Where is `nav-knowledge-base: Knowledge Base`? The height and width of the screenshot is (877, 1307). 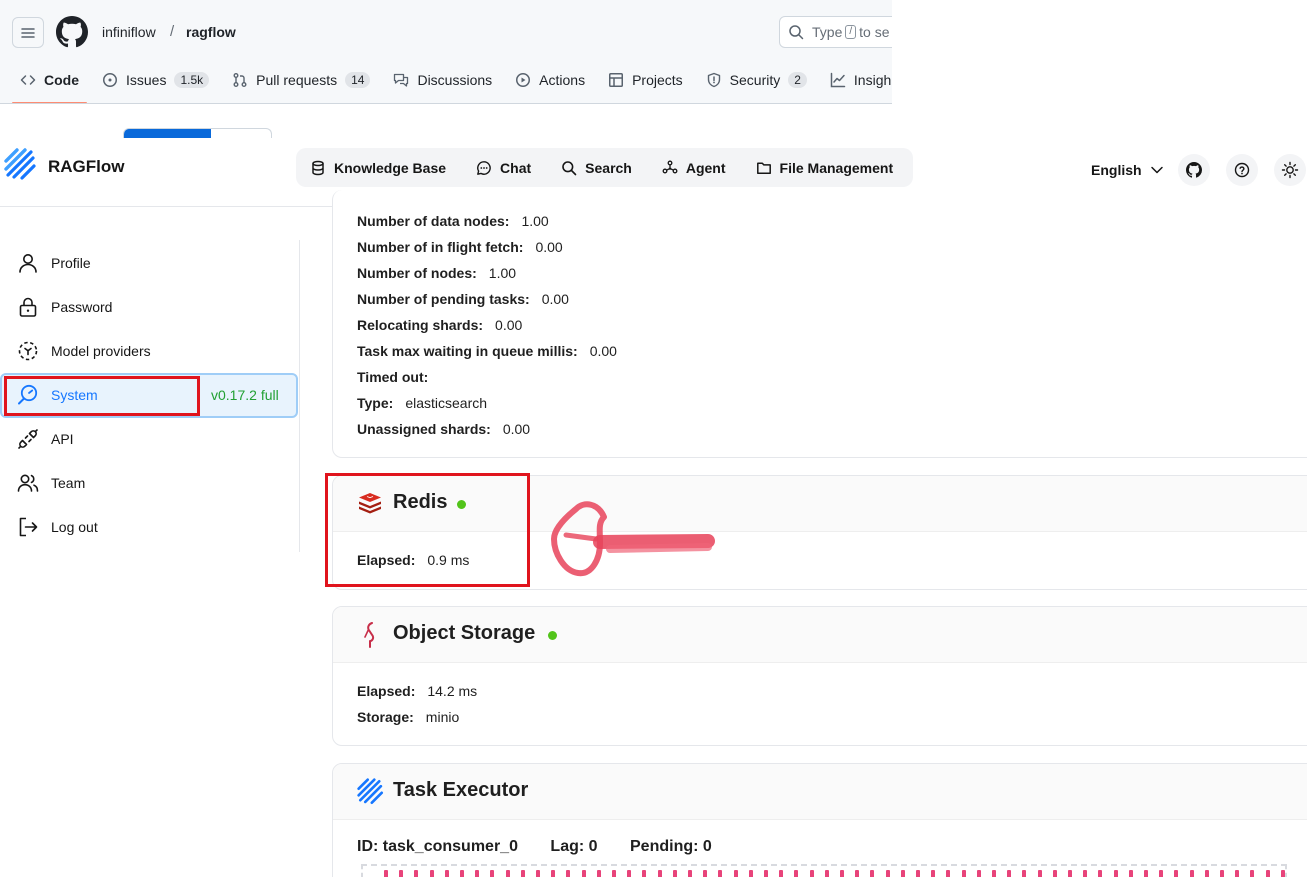
nav-knowledge-base: Knowledge Base is located at coordinates (378, 168).